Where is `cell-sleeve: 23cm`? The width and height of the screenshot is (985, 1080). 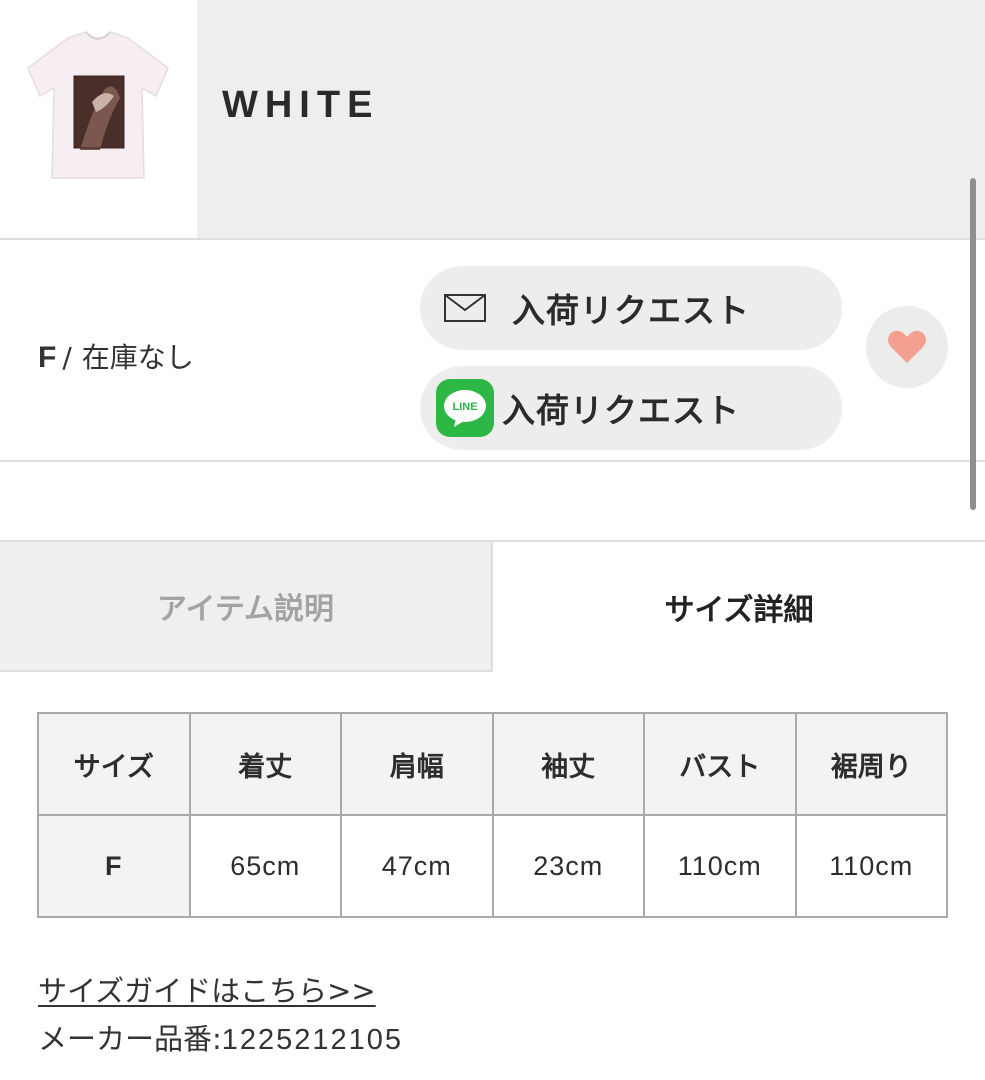
cell-sleeve: 23cm is located at coordinates (568, 866).